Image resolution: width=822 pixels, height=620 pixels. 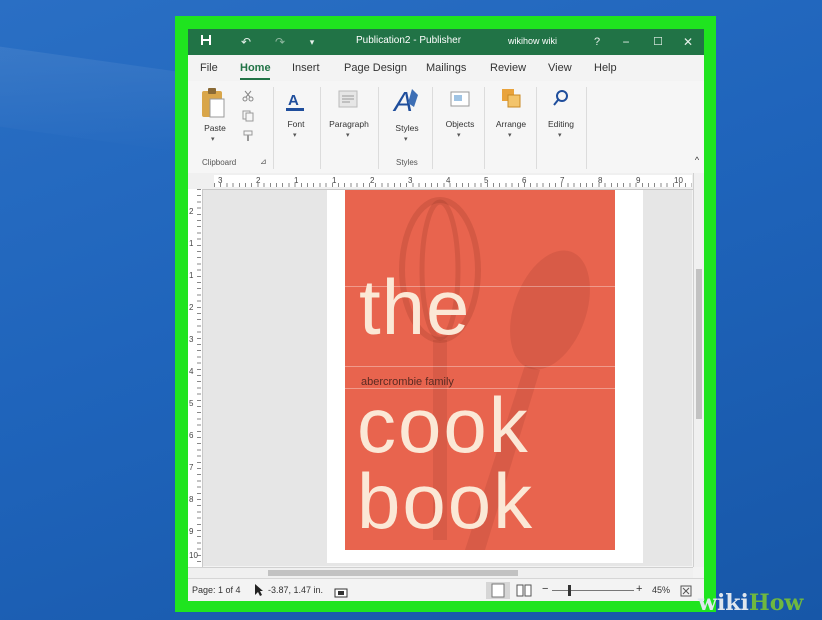 I want to click on objects-icon, so click(x=460, y=101).